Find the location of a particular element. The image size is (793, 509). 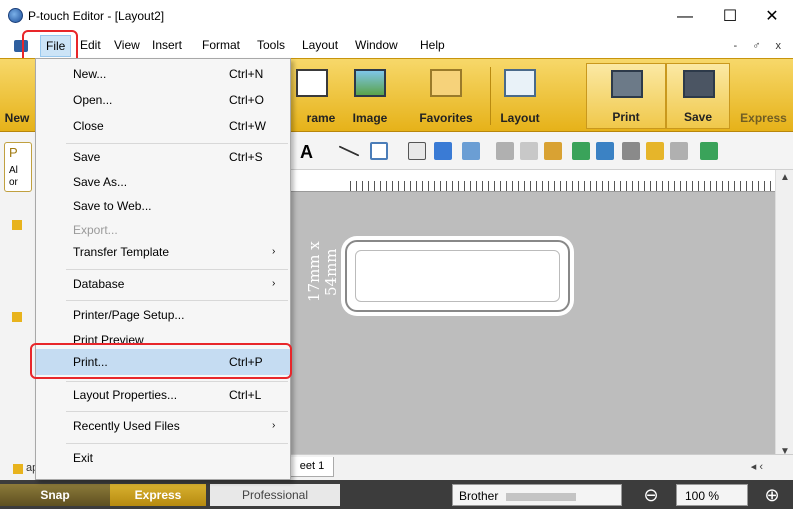

menu-item-label: Close is located at coordinates (88, 126).